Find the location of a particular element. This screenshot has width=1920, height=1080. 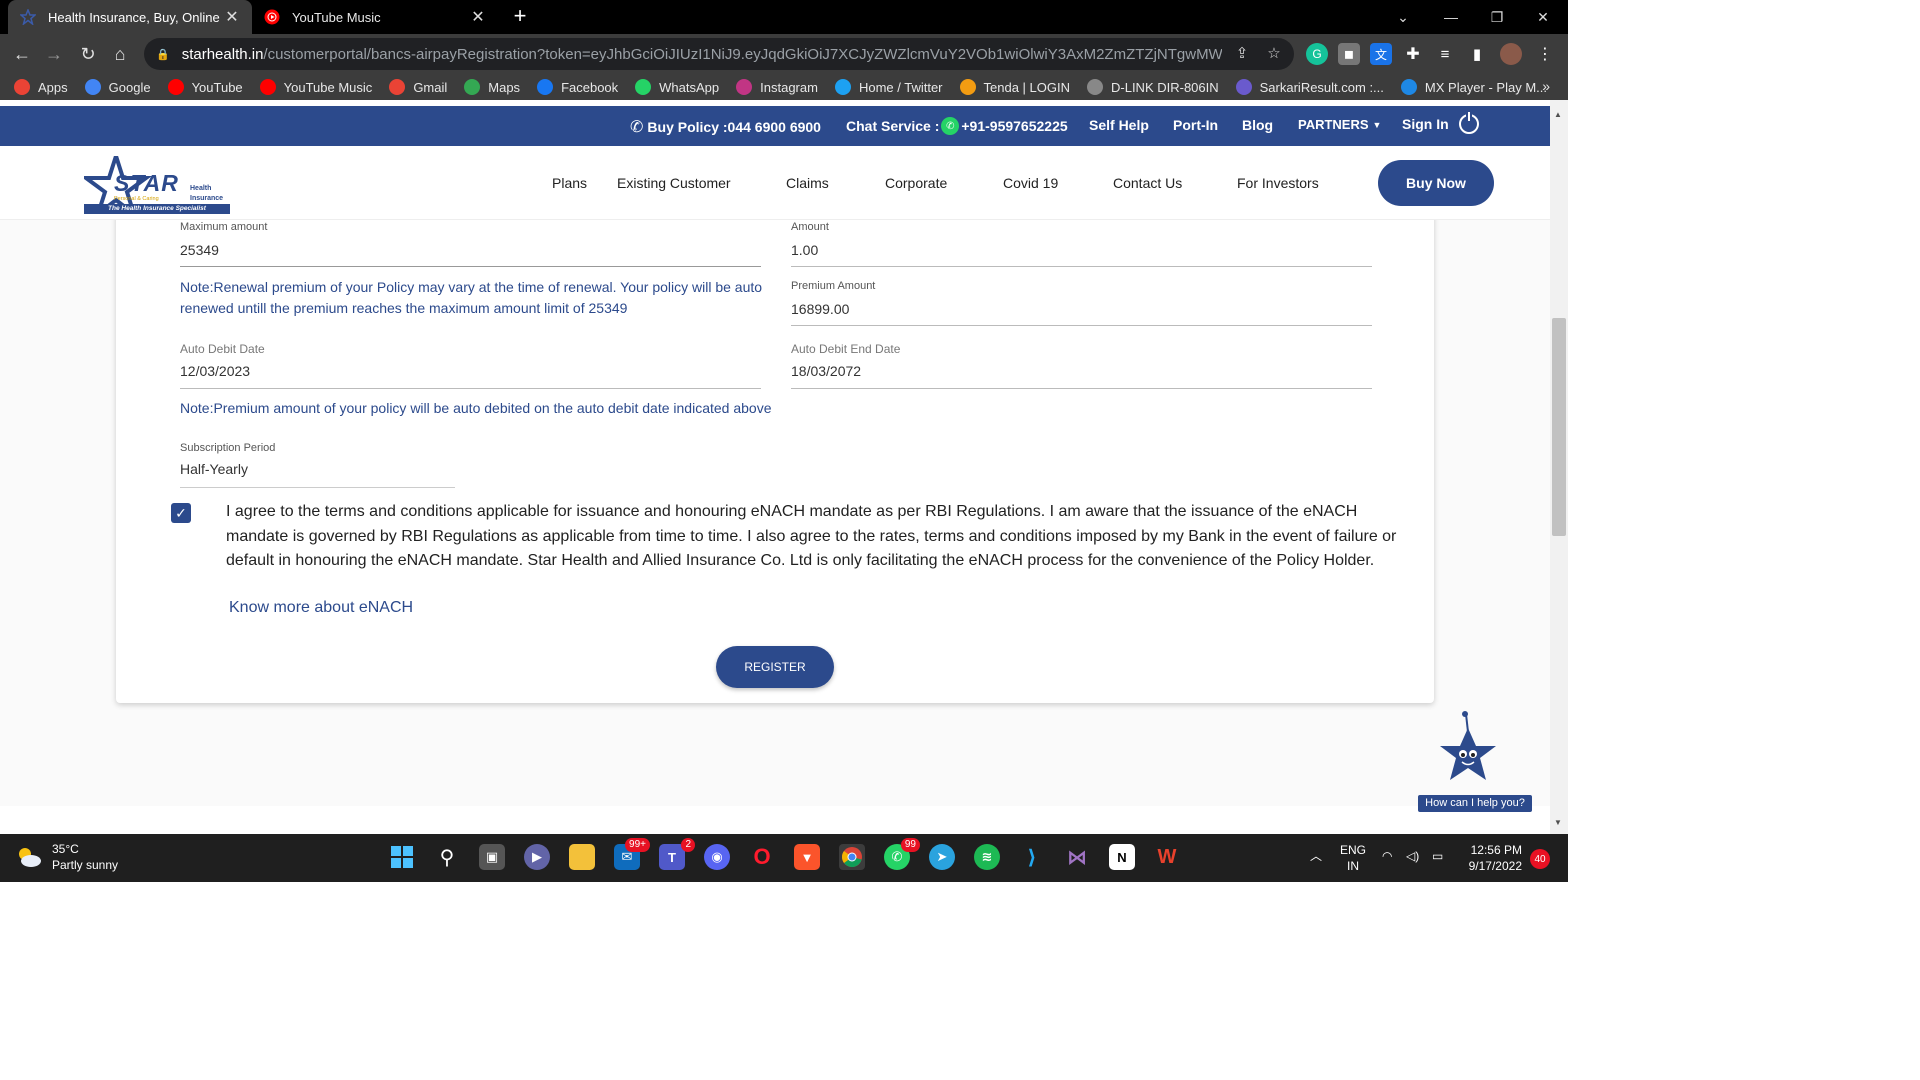

page-scrollbar: ▲ ▼ is located at coordinates (1559, 467).